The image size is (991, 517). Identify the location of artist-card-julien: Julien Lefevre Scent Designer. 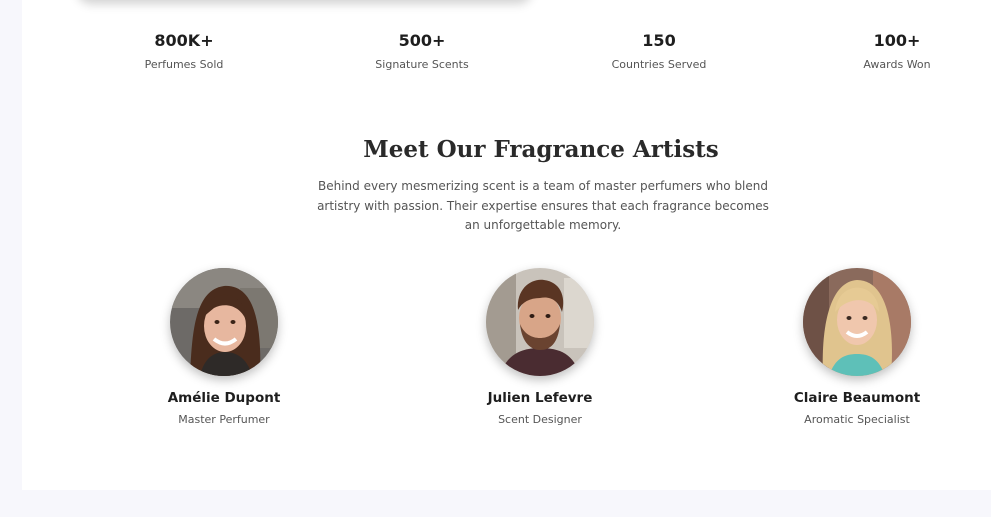
(540, 347).